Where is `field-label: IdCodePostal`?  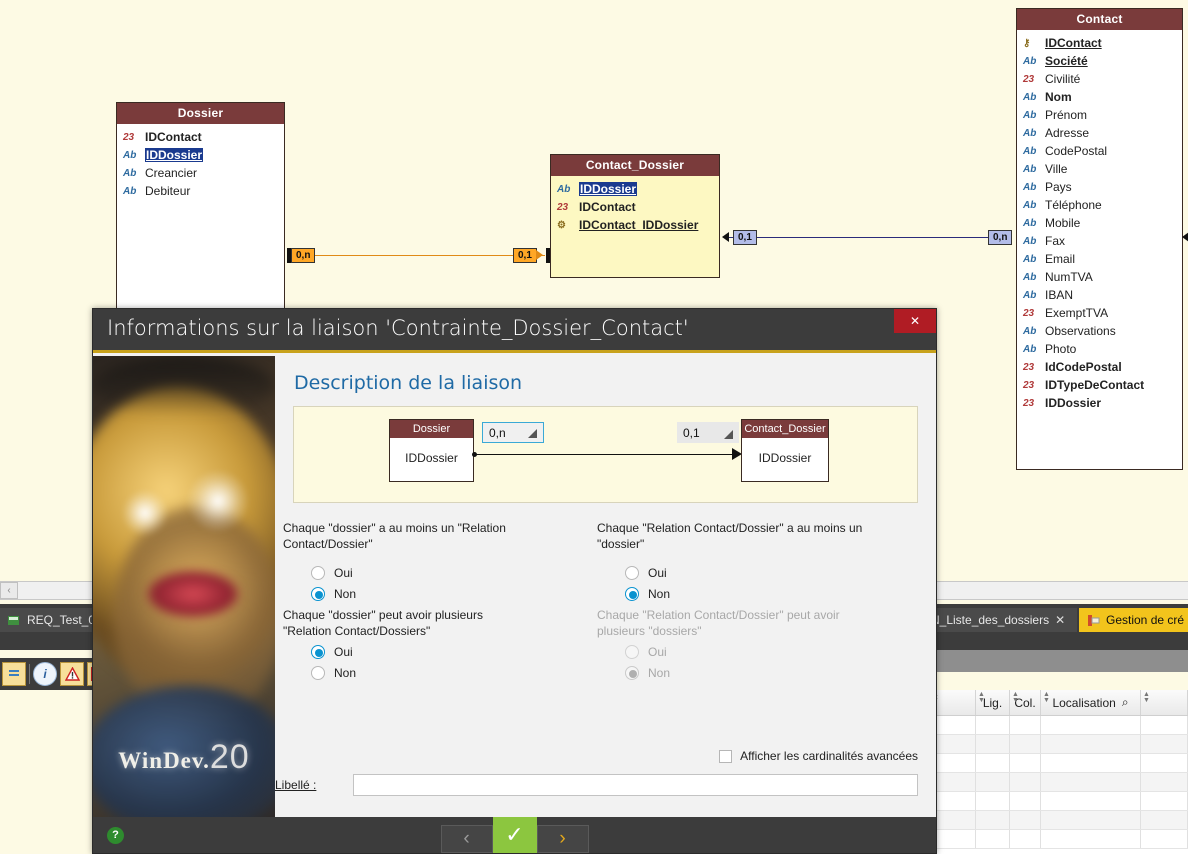
field-label: IdCodePostal is located at coordinates (1083, 367).